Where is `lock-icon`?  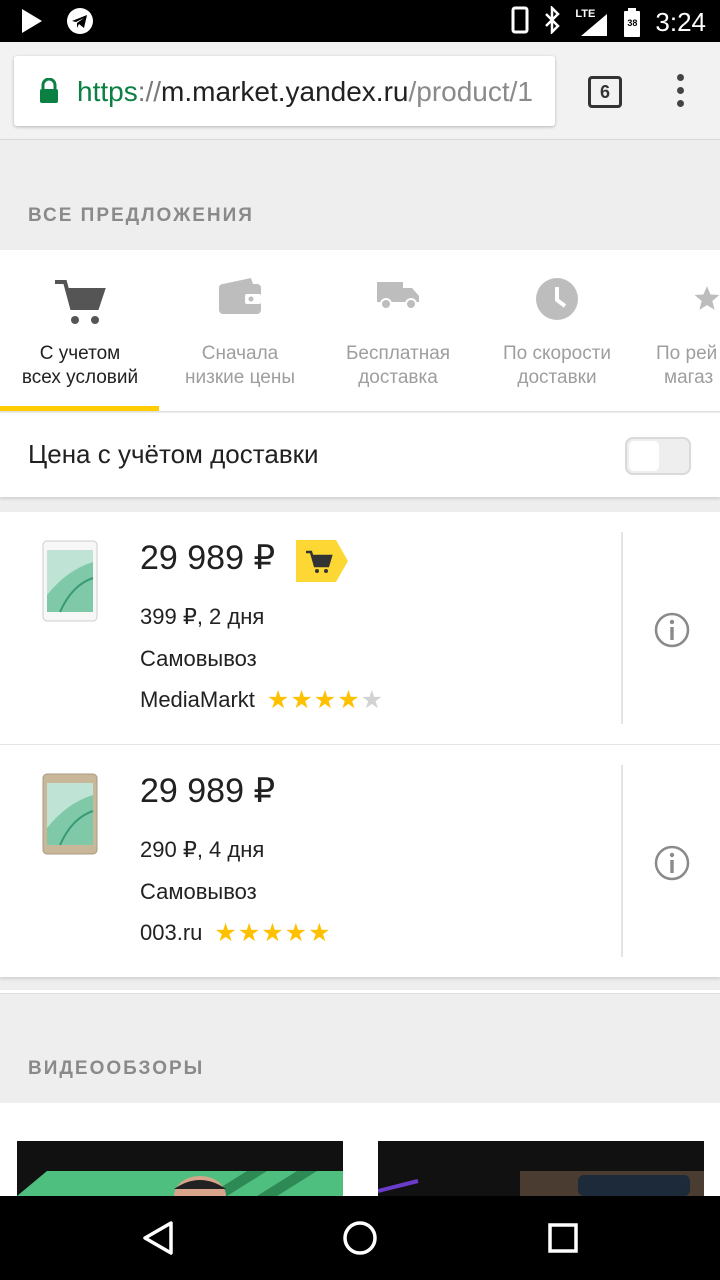
lock-icon is located at coordinates (49, 93).